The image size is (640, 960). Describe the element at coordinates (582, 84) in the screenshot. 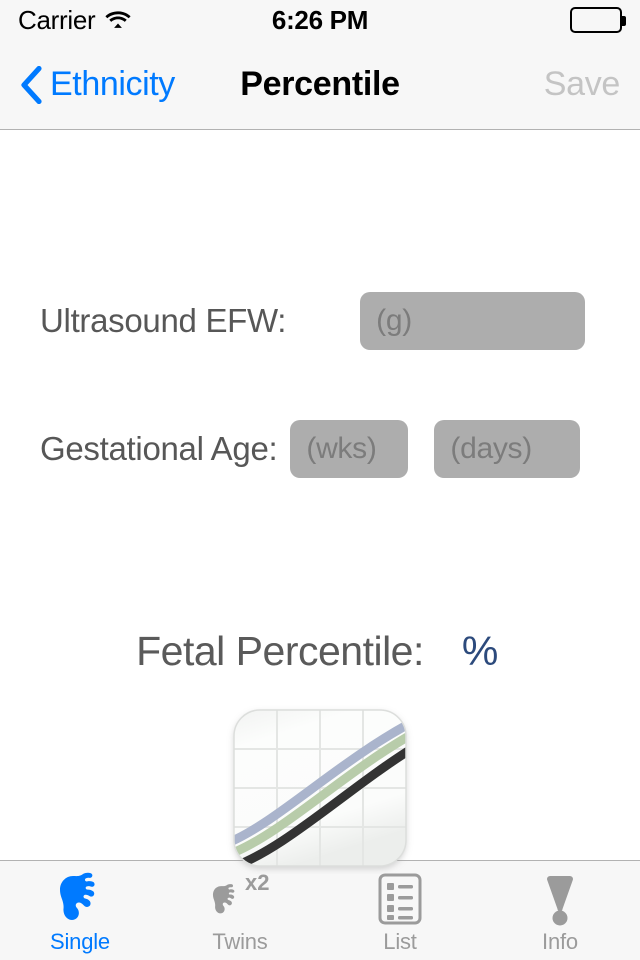

I see `save-button: Save` at that location.